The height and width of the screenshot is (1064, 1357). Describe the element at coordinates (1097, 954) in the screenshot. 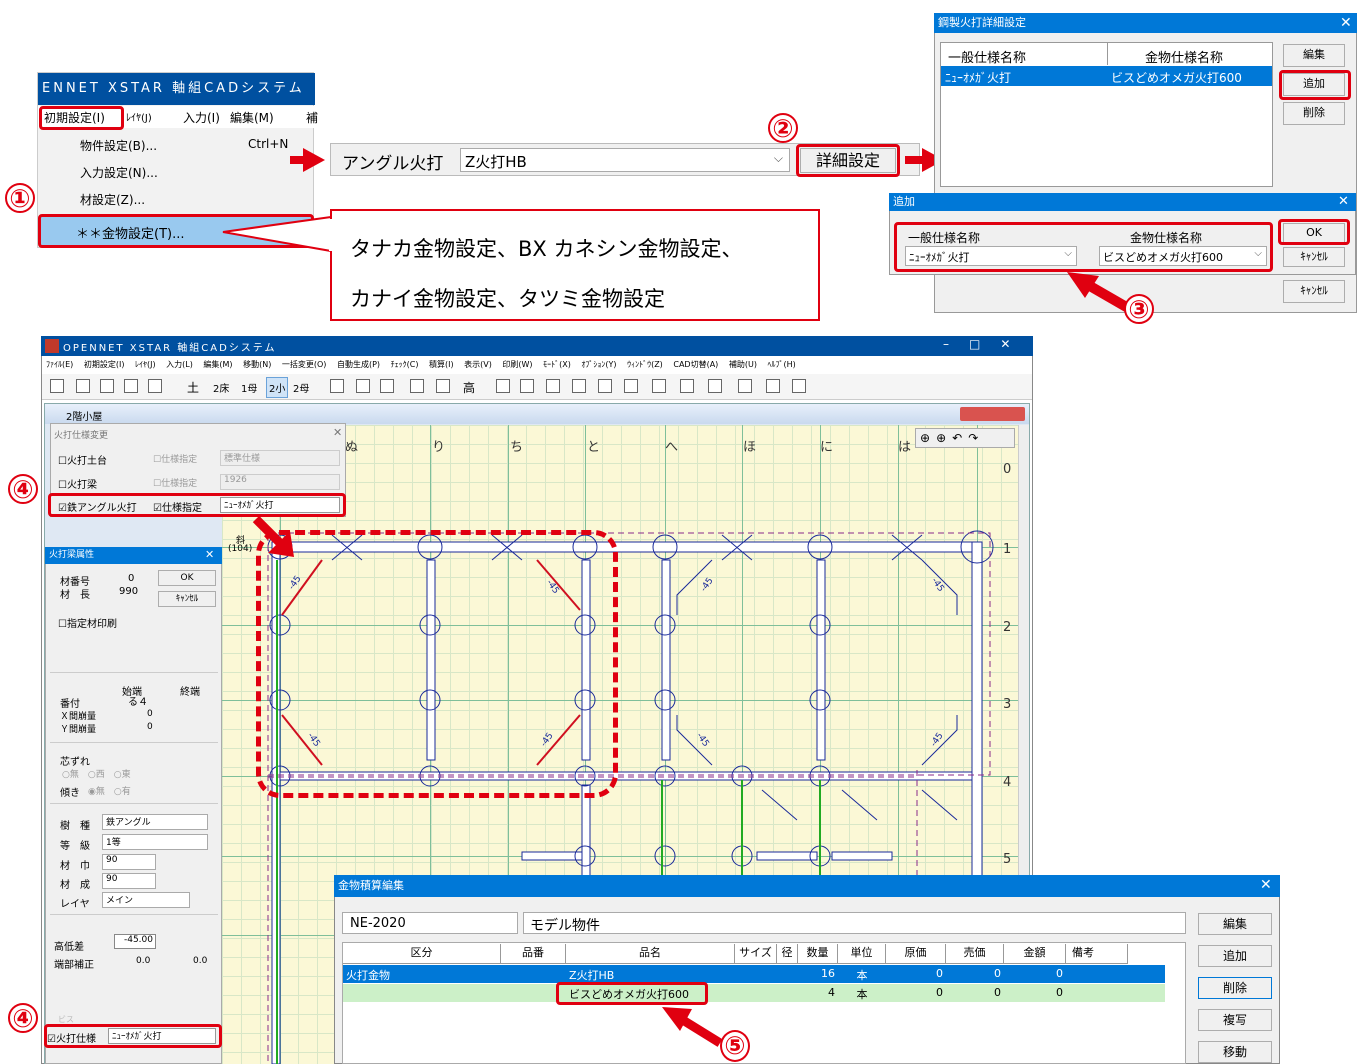

I see `estimate-col-header: 備考` at that location.